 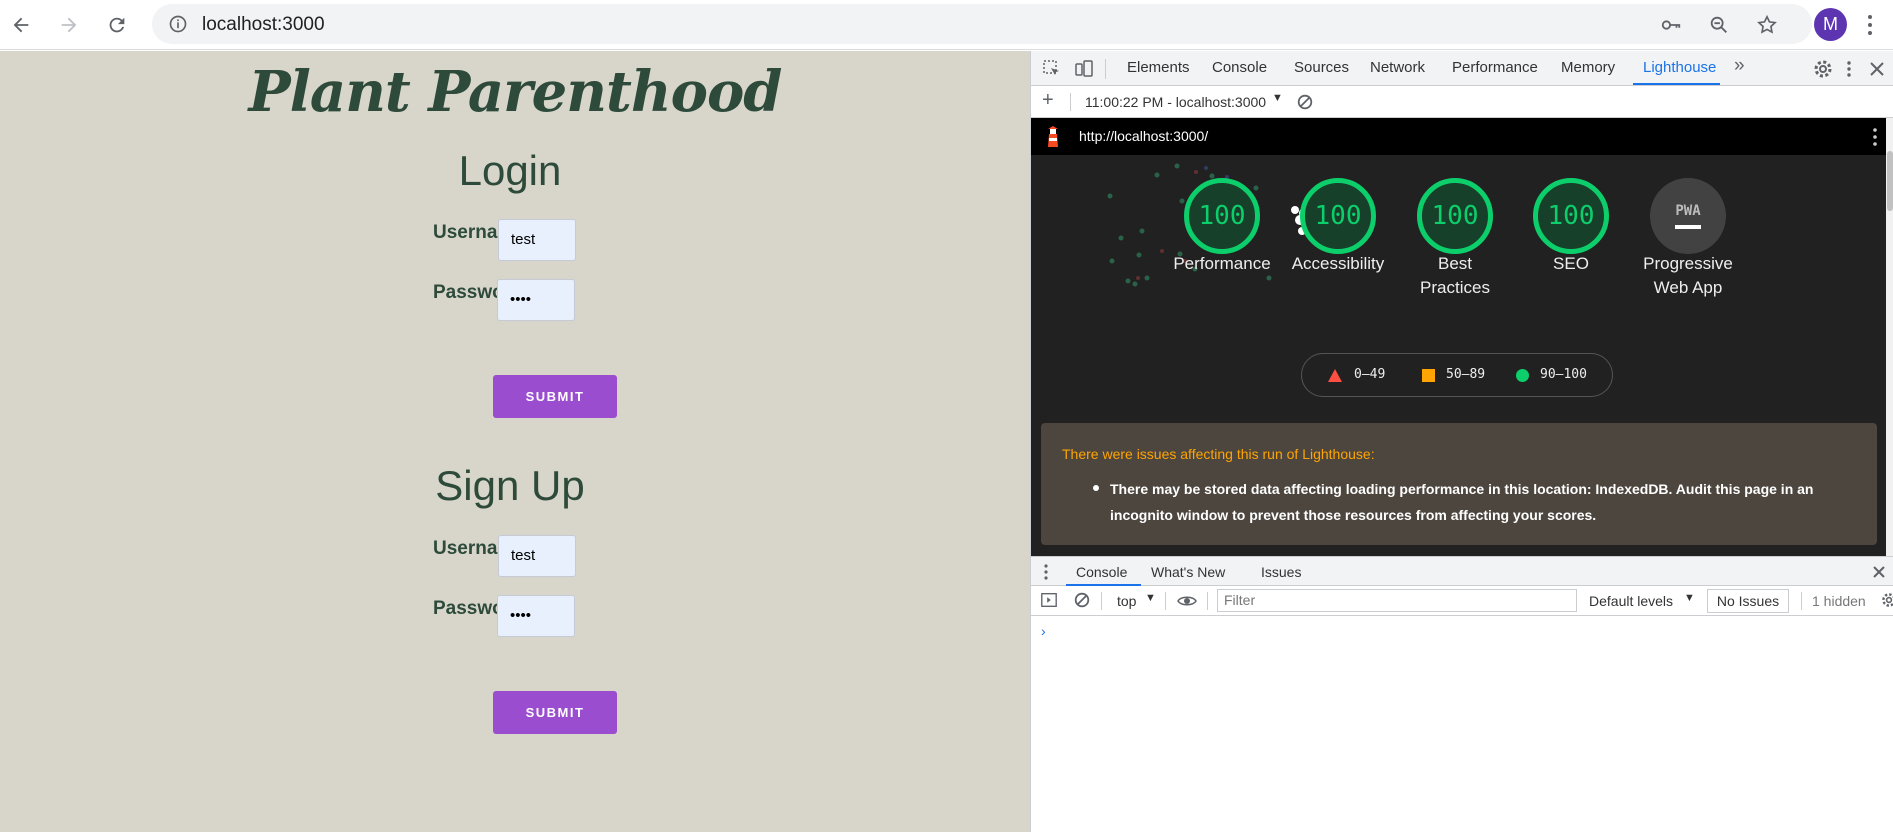 I want to click on performance-score-gauge: 100, so click(x=1222, y=216).